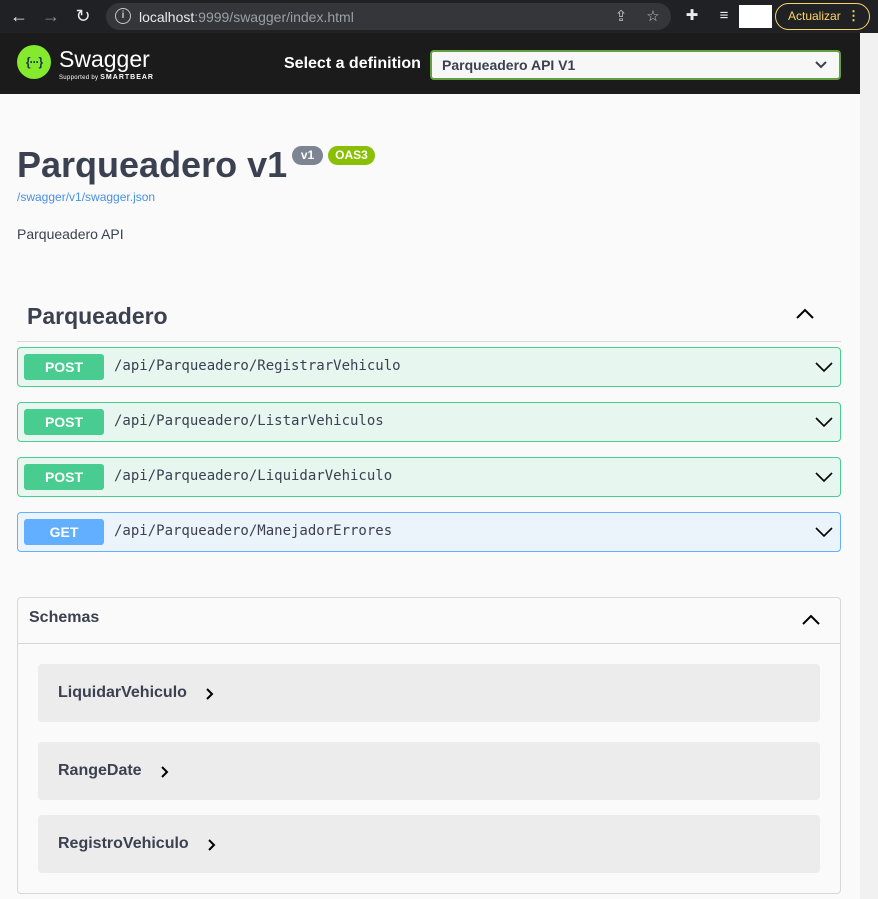  I want to click on schema-model-name: LiquidarVehiculo, so click(122, 692).